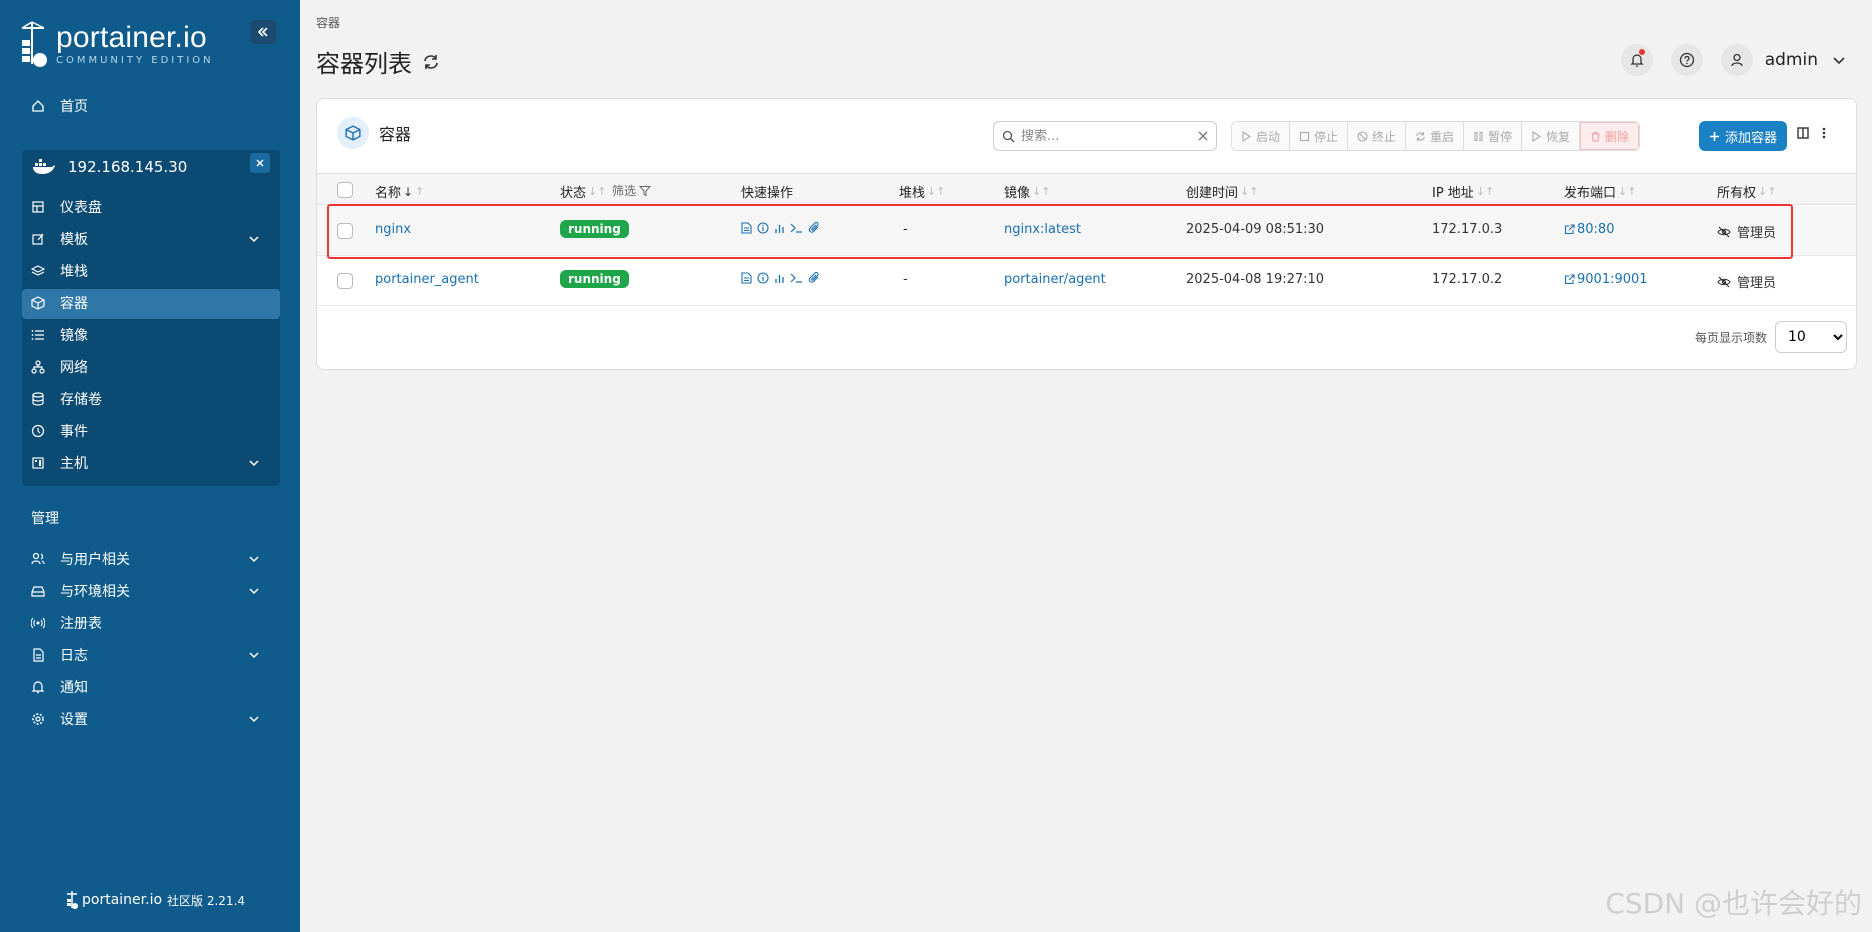  Describe the element at coordinates (767, 193) in the screenshot. I see `header-quick-actions: 快速操作` at that location.